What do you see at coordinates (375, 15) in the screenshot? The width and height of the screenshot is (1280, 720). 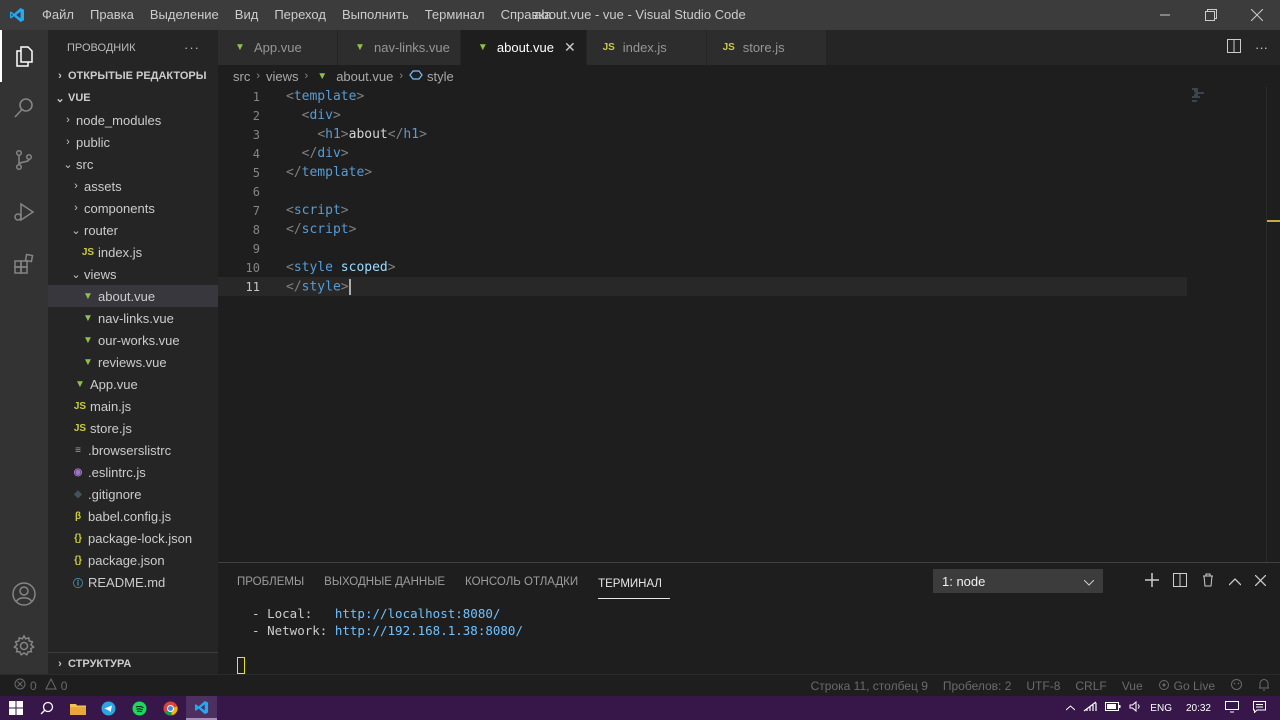 I see `menu-item: Выполнить` at bounding box center [375, 15].